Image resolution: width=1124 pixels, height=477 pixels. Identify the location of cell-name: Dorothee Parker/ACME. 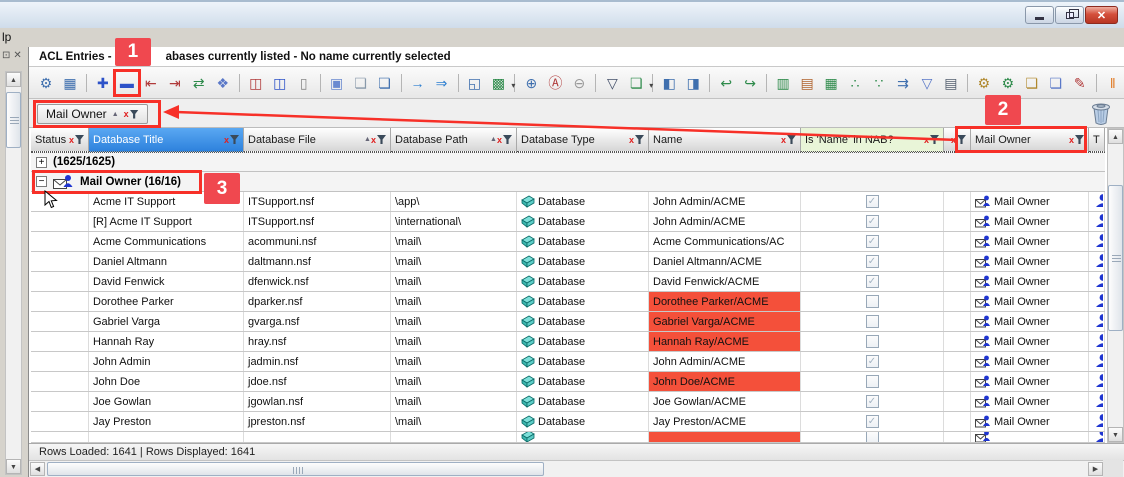
(725, 301).